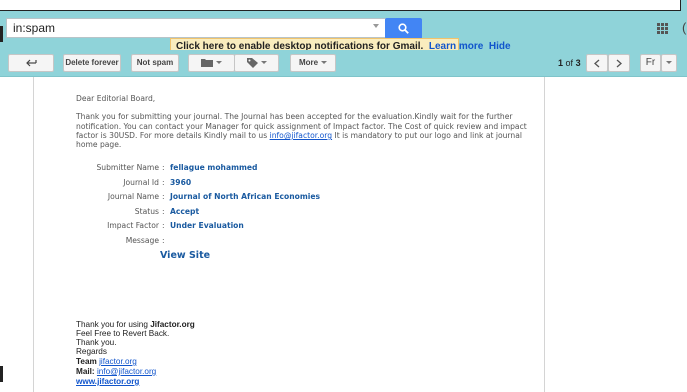 Image resolution: width=687 pixels, height=392 pixels. What do you see at coordinates (96, 342) in the screenshot?
I see `signature-line3: Thank you.` at bounding box center [96, 342].